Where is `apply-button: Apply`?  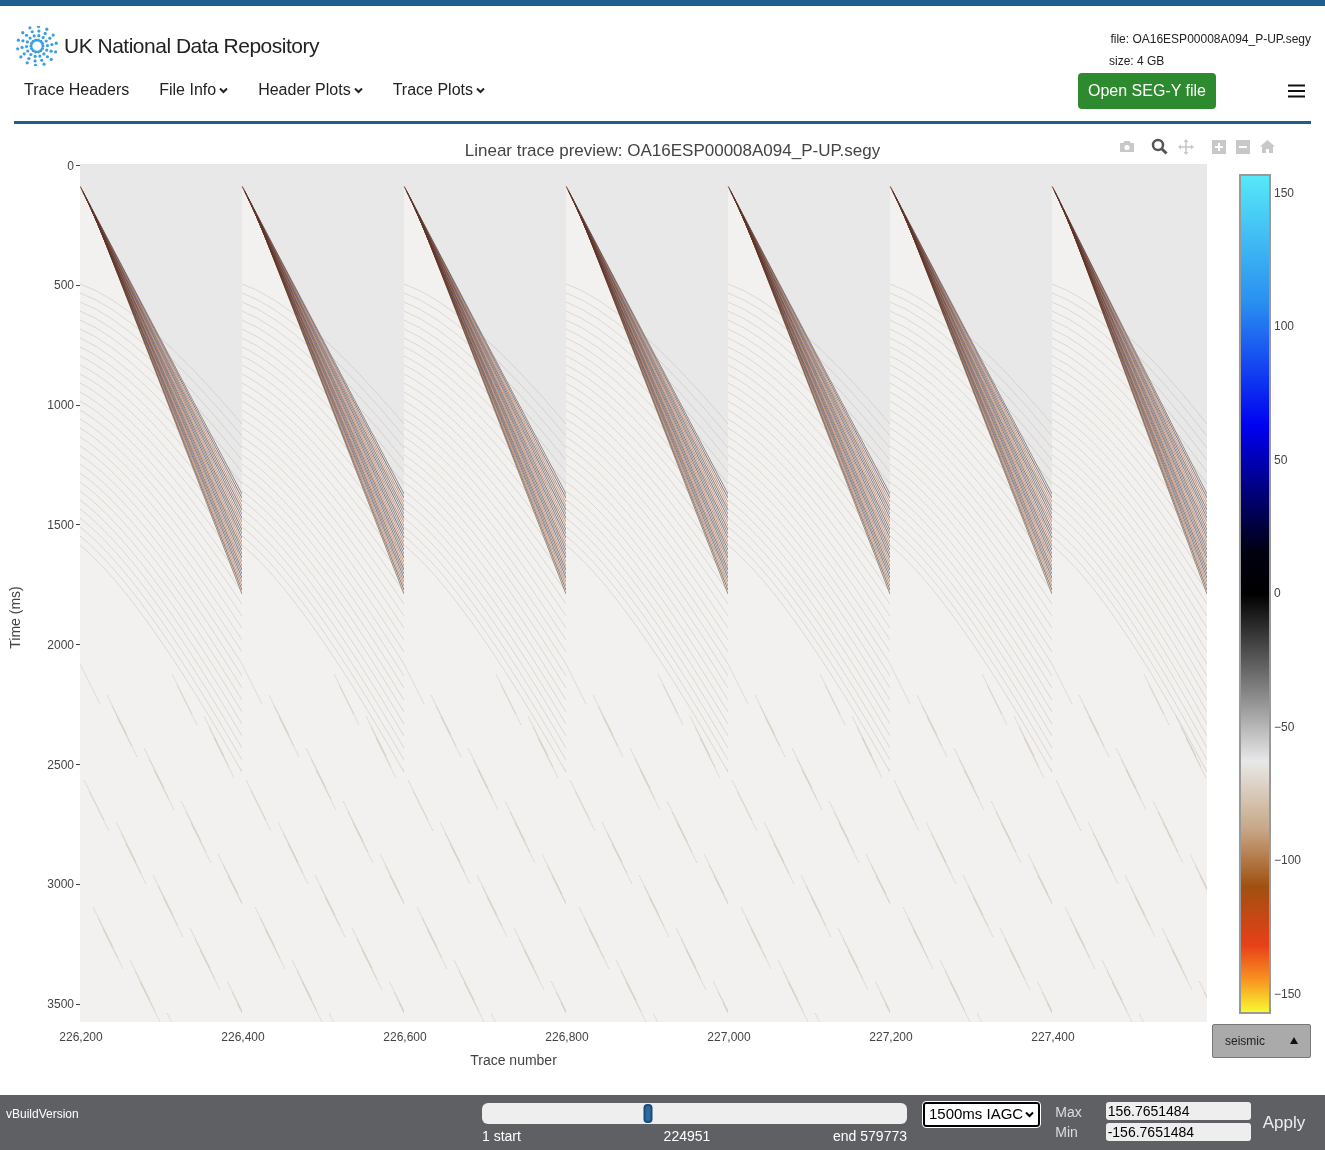
apply-button: Apply is located at coordinates (1284, 1123).